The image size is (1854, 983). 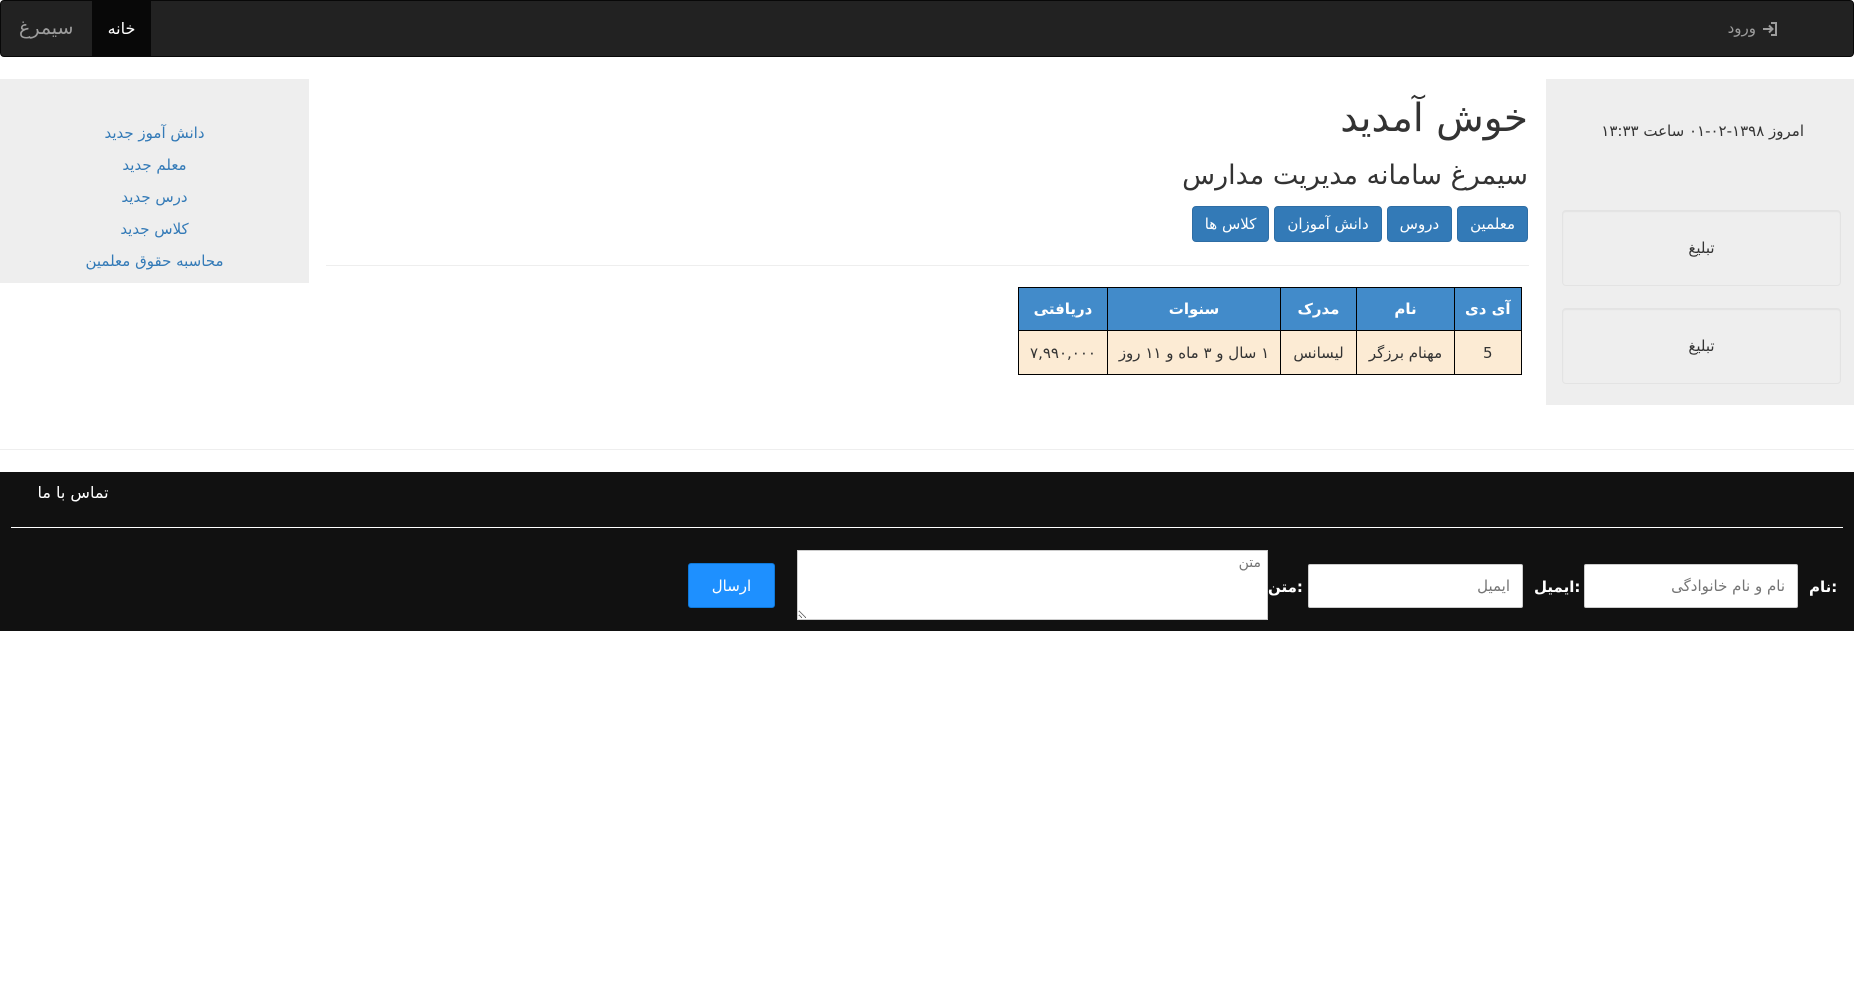 I want to click on classes-button: کلاس ها, so click(x=1230, y=224).